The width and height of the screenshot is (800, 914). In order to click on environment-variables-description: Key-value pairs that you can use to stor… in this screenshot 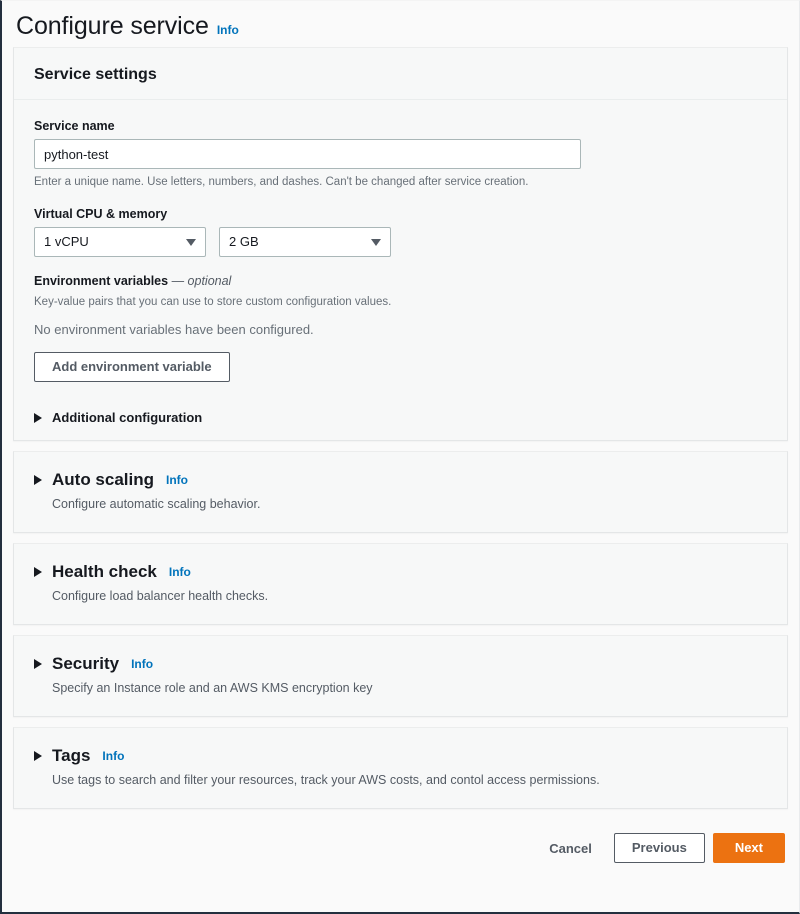, I will do `click(213, 302)`.